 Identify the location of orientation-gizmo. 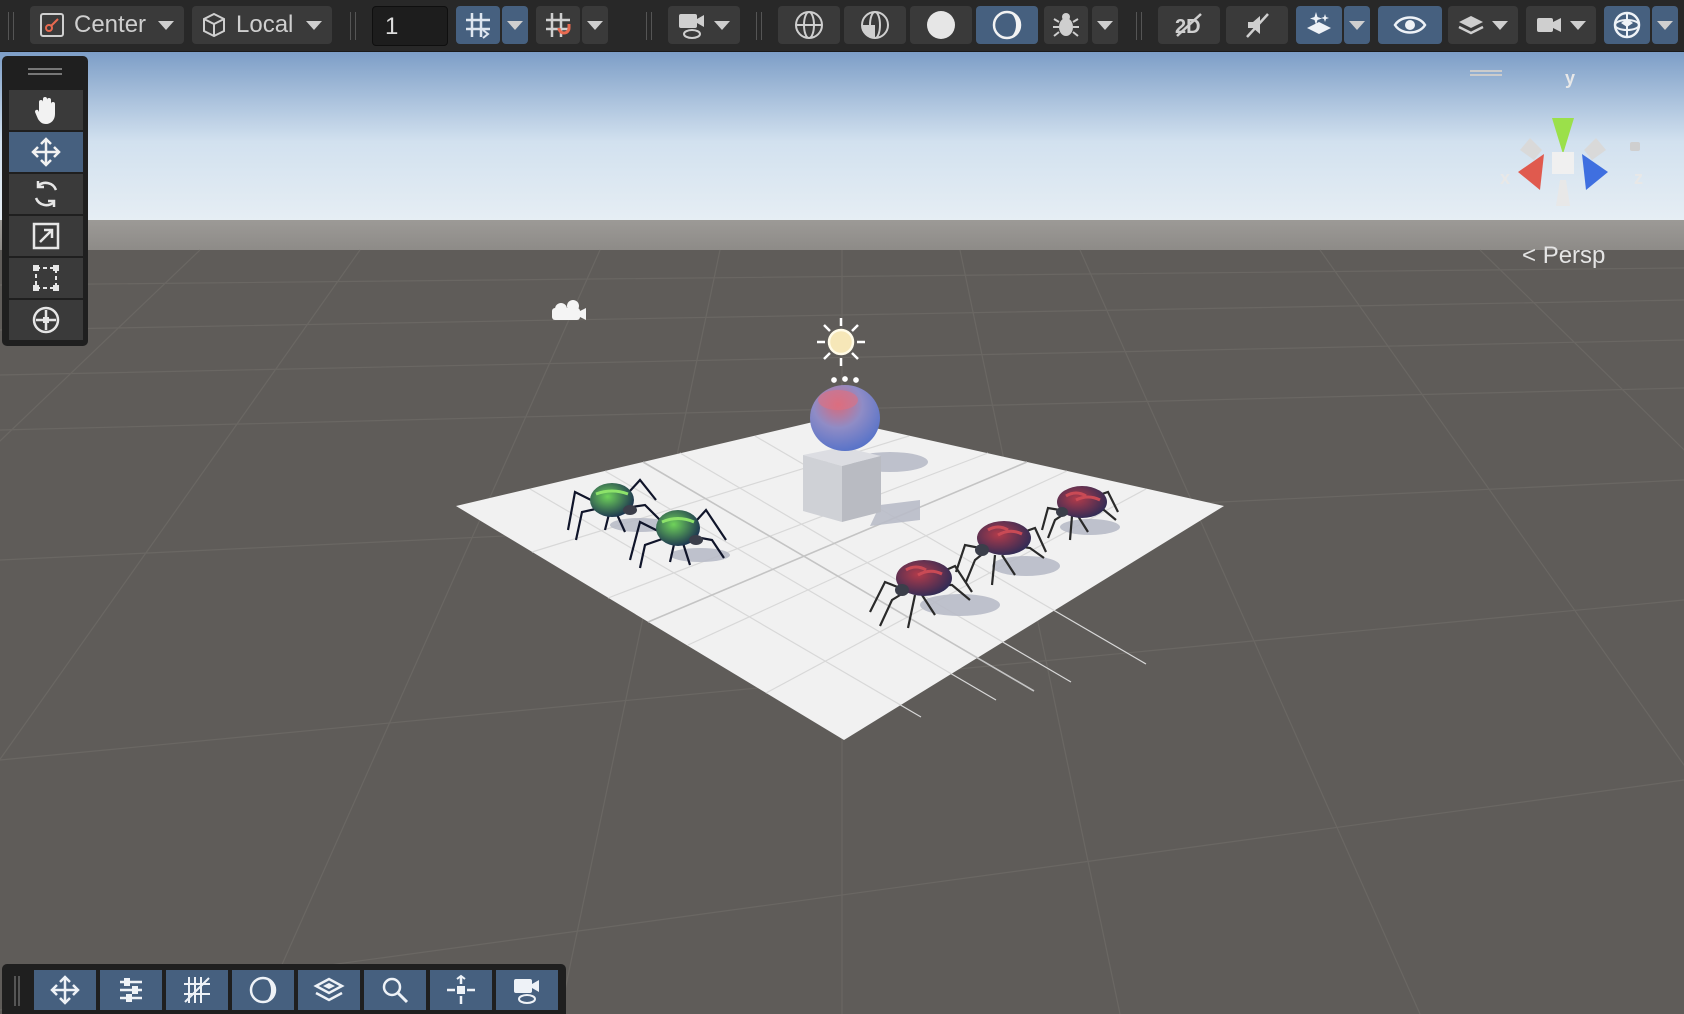
(1565, 145).